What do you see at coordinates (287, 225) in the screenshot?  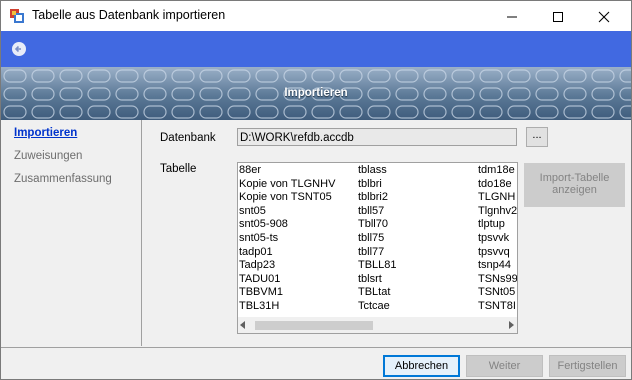 I see `table-list-item: snt05-908` at bounding box center [287, 225].